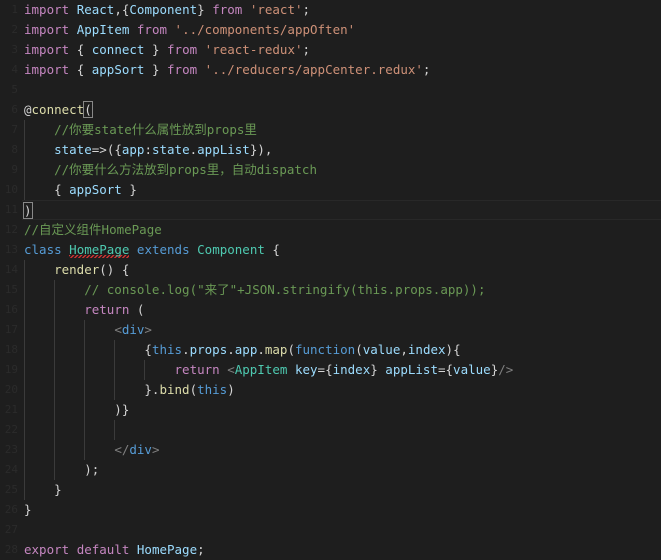 This screenshot has width=661, height=560. I want to click on code-token: //自定义组件HomePage, so click(93, 229).